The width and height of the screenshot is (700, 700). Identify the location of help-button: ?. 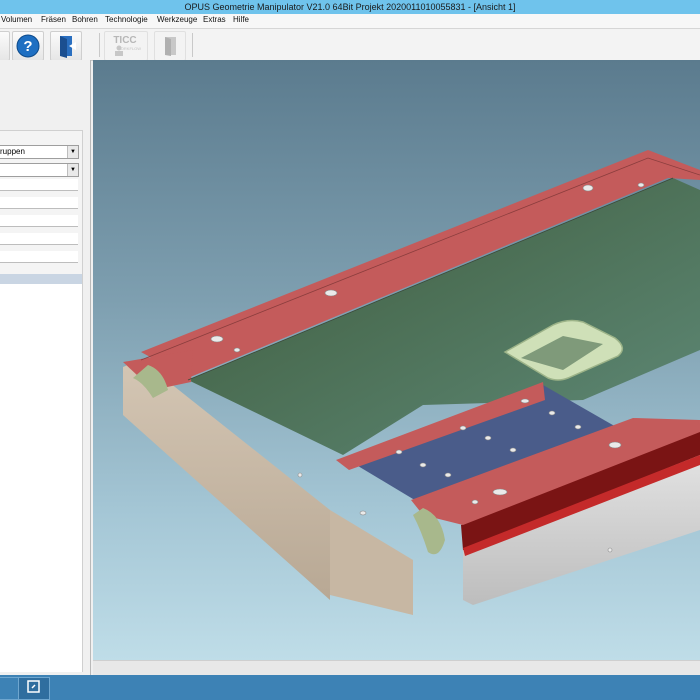
(28, 46).